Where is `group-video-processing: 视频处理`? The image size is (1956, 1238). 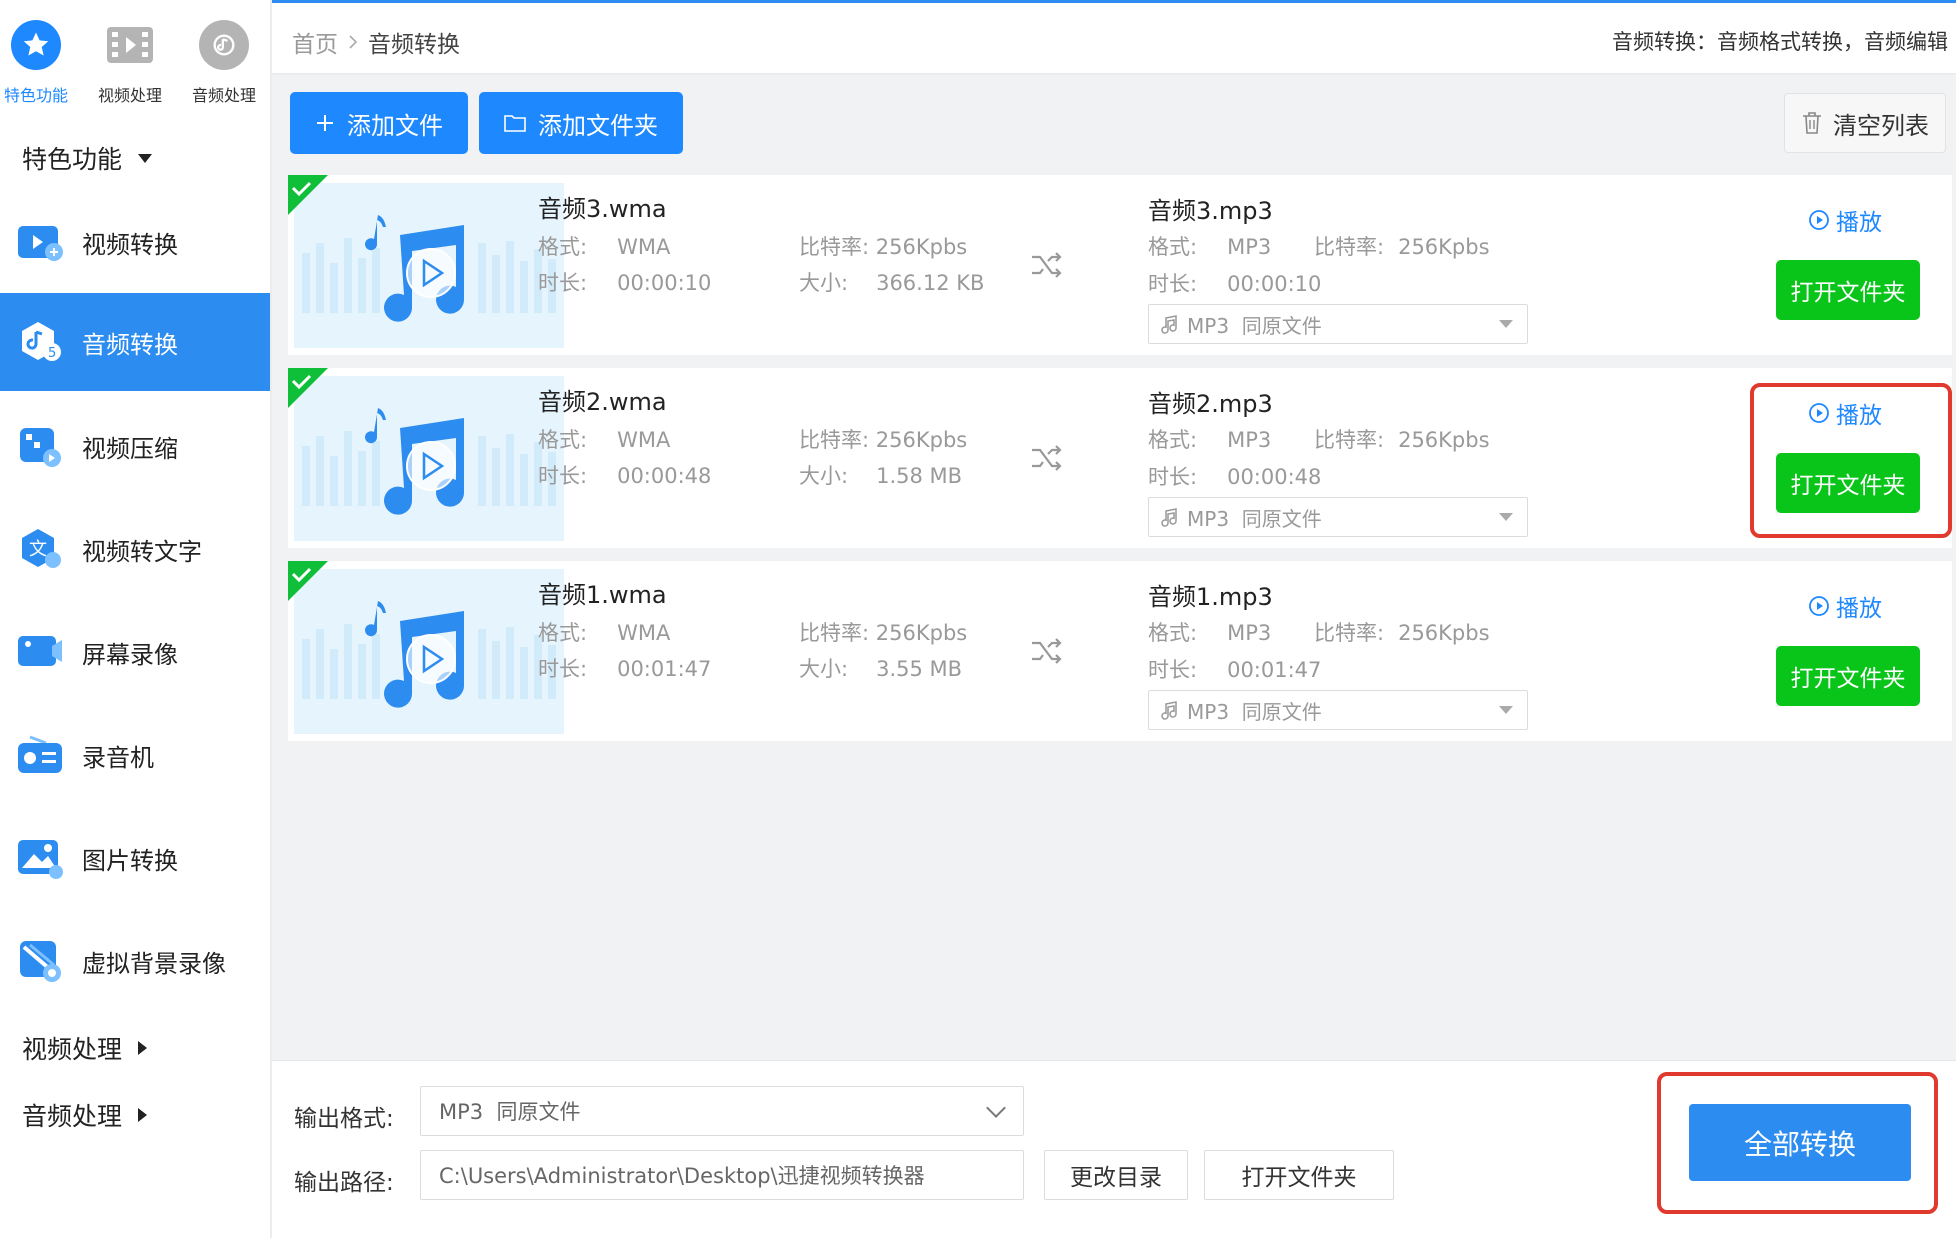
group-video-processing: 视频处理 is located at coordinates (85, 1048).